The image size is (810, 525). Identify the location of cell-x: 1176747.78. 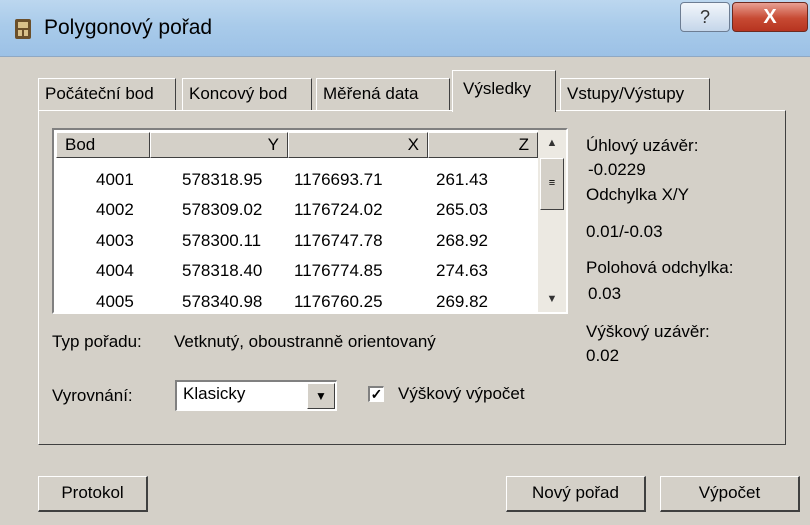
(338, 240).